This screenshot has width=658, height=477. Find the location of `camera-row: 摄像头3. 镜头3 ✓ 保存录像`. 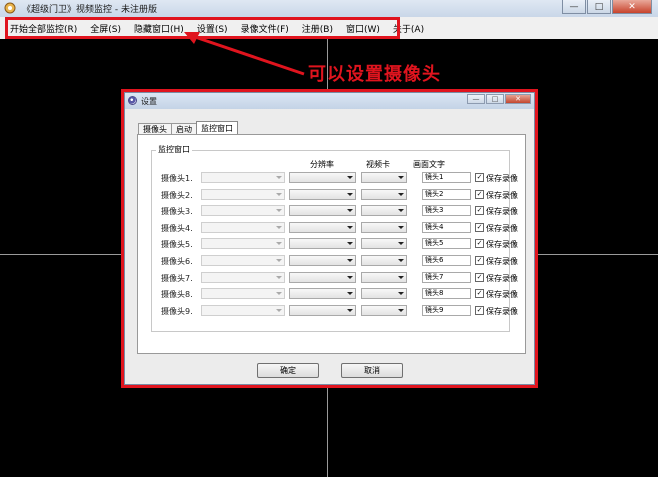

camera-row: 摄像头3. 镜头3 ✓ 保存录像 is located at coordinates (332, 211).